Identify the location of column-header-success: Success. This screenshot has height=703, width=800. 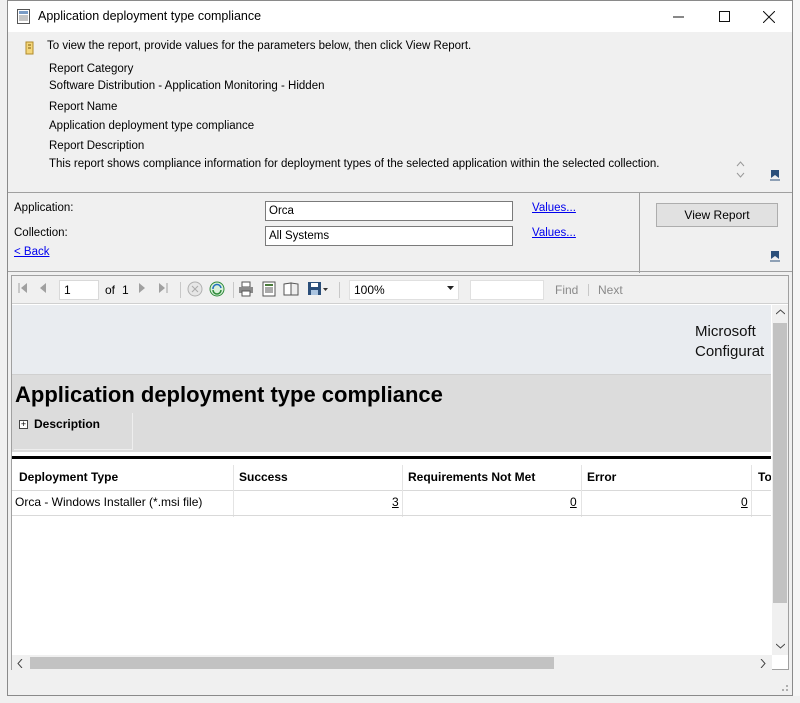
(263, 477).